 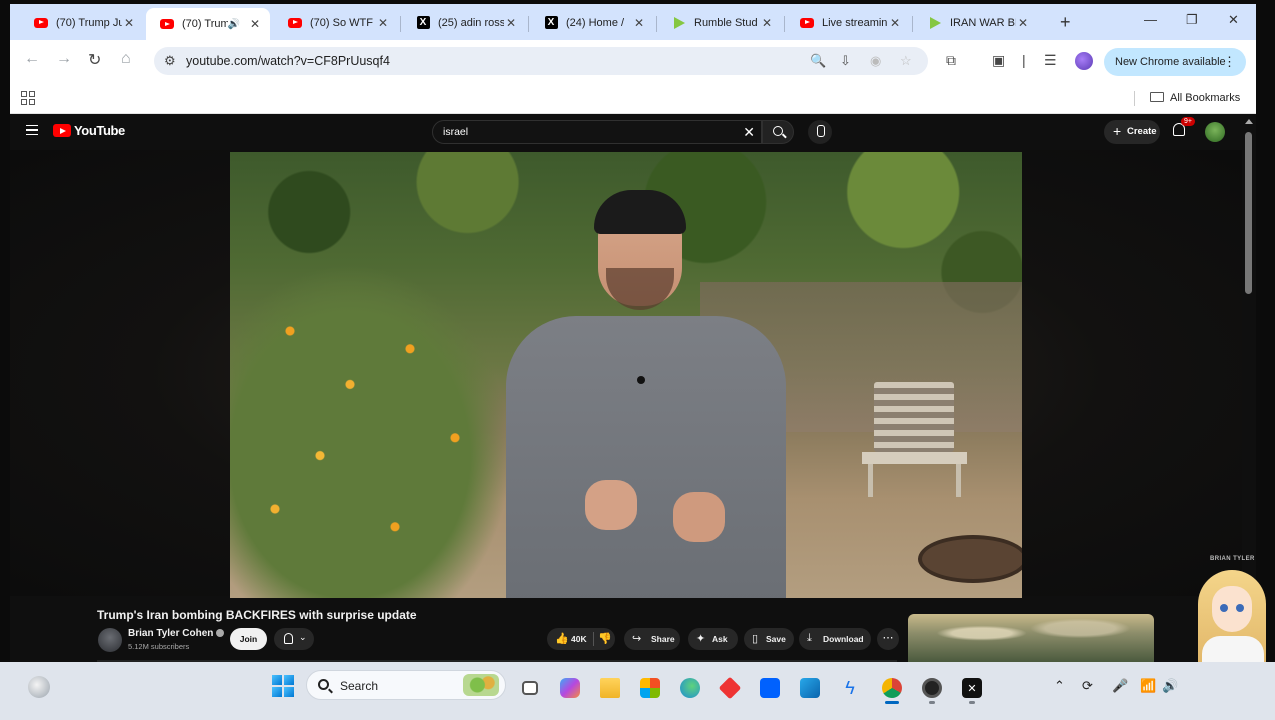 What do you see at coordinates (89, 130) in the screenshot?
I see `youtube-logo: YouTube` at bounding box center [89, 130].